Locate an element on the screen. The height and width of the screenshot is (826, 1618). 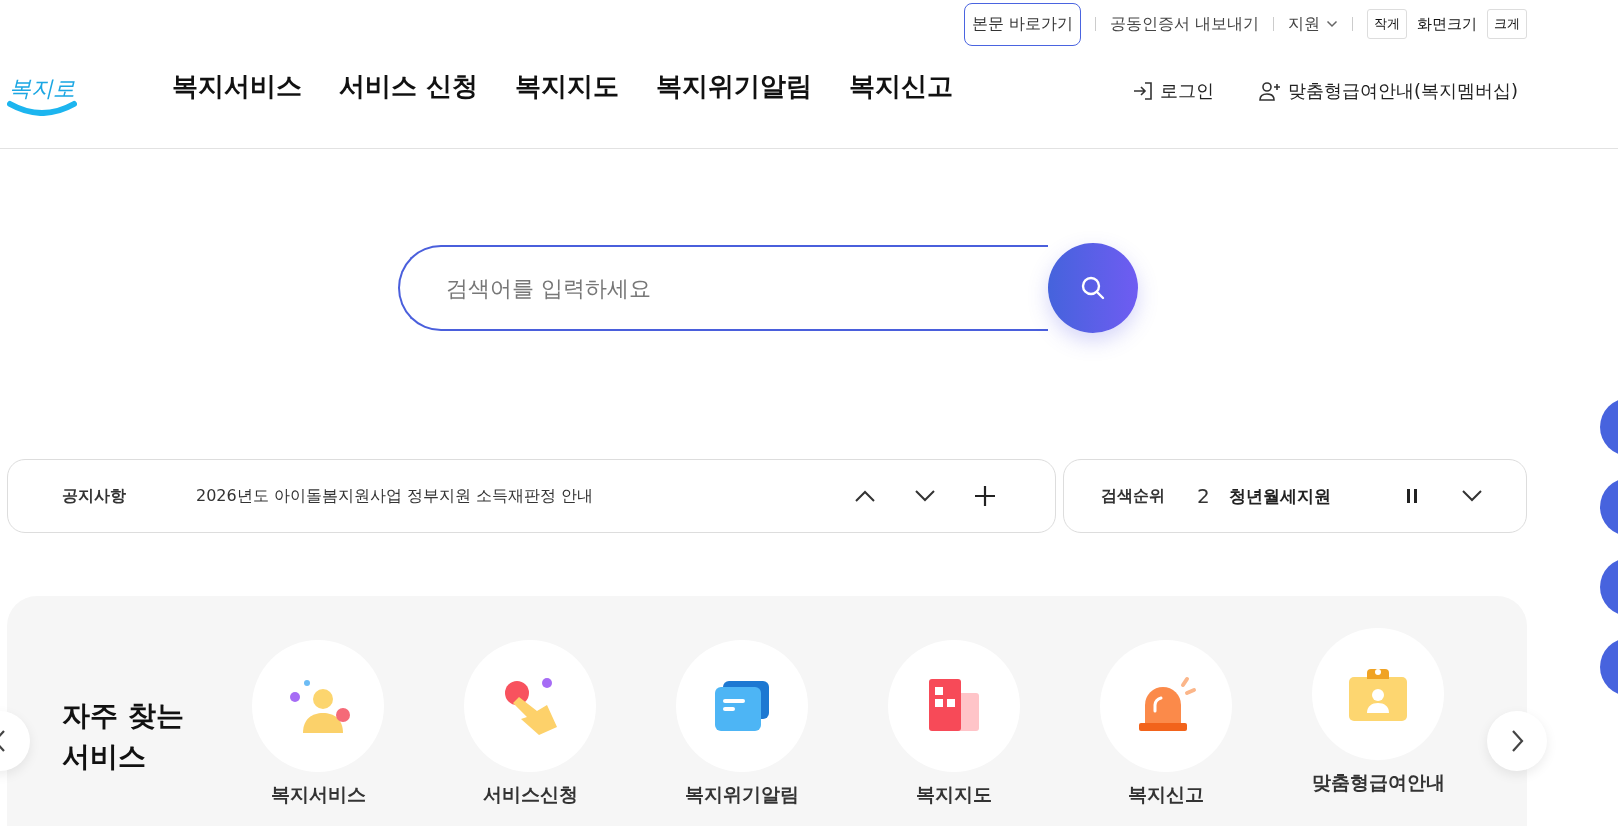
notice-label: 공지사항 is located at coordinates (94, 496).